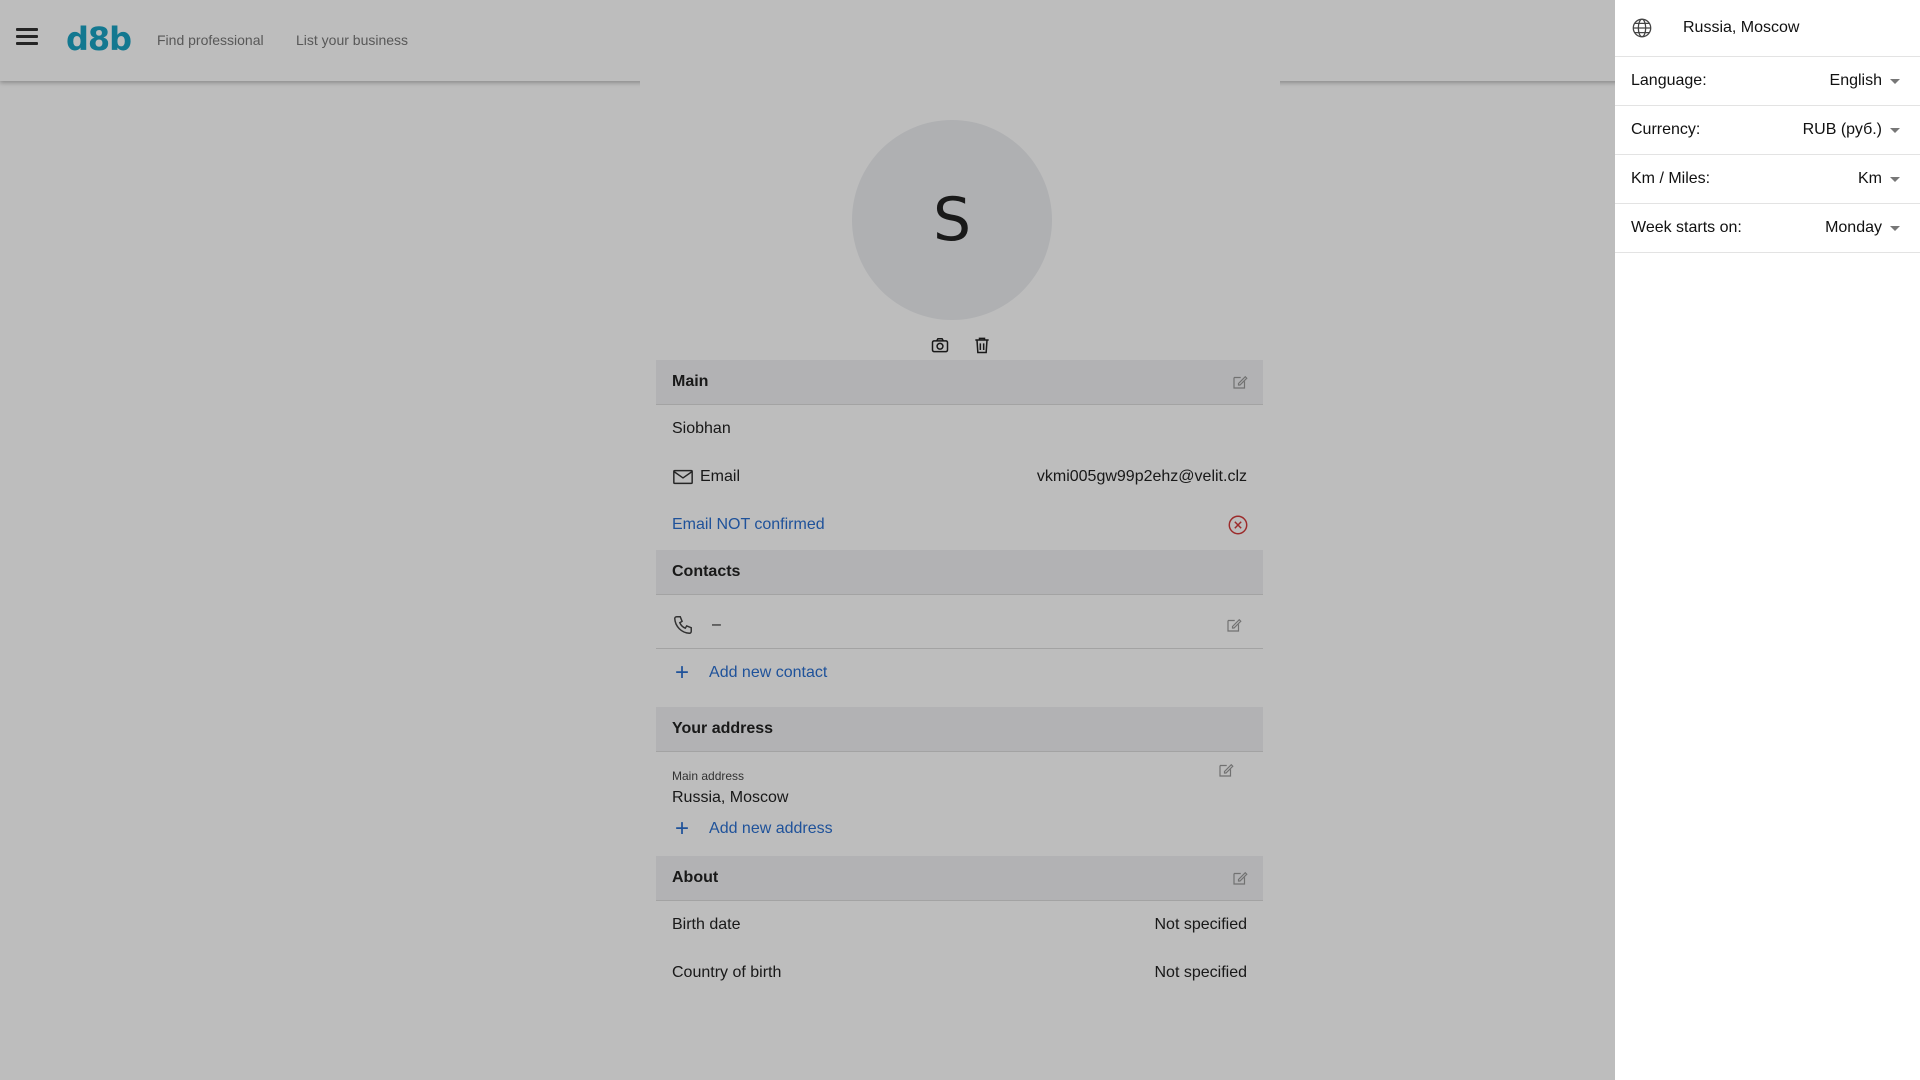  Describe the element at coordinates (1741, 27) in the screenshot. I see `location-text: Russia, Moscow` at that location.